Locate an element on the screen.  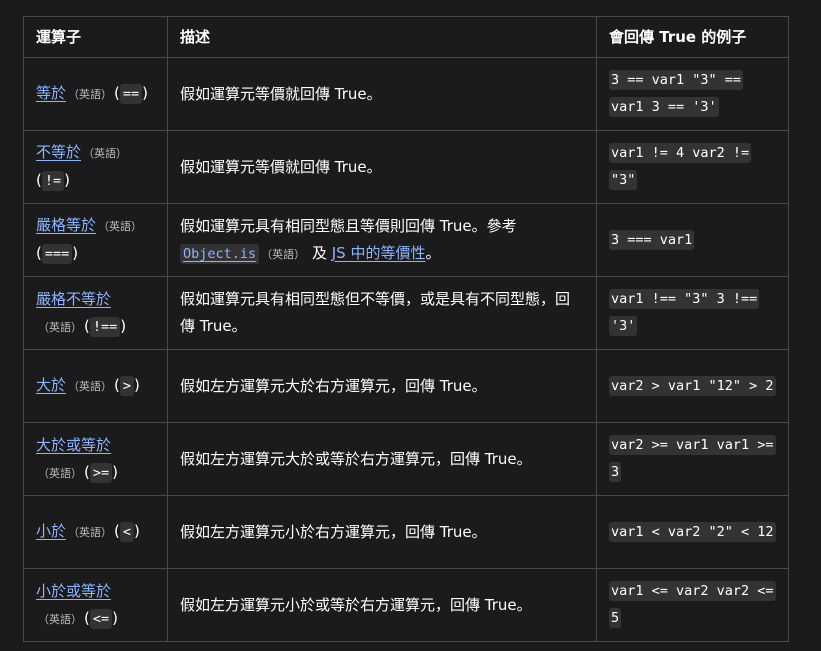
operator-link-not-equal: 不等於 is located at coordinates (58, 152).